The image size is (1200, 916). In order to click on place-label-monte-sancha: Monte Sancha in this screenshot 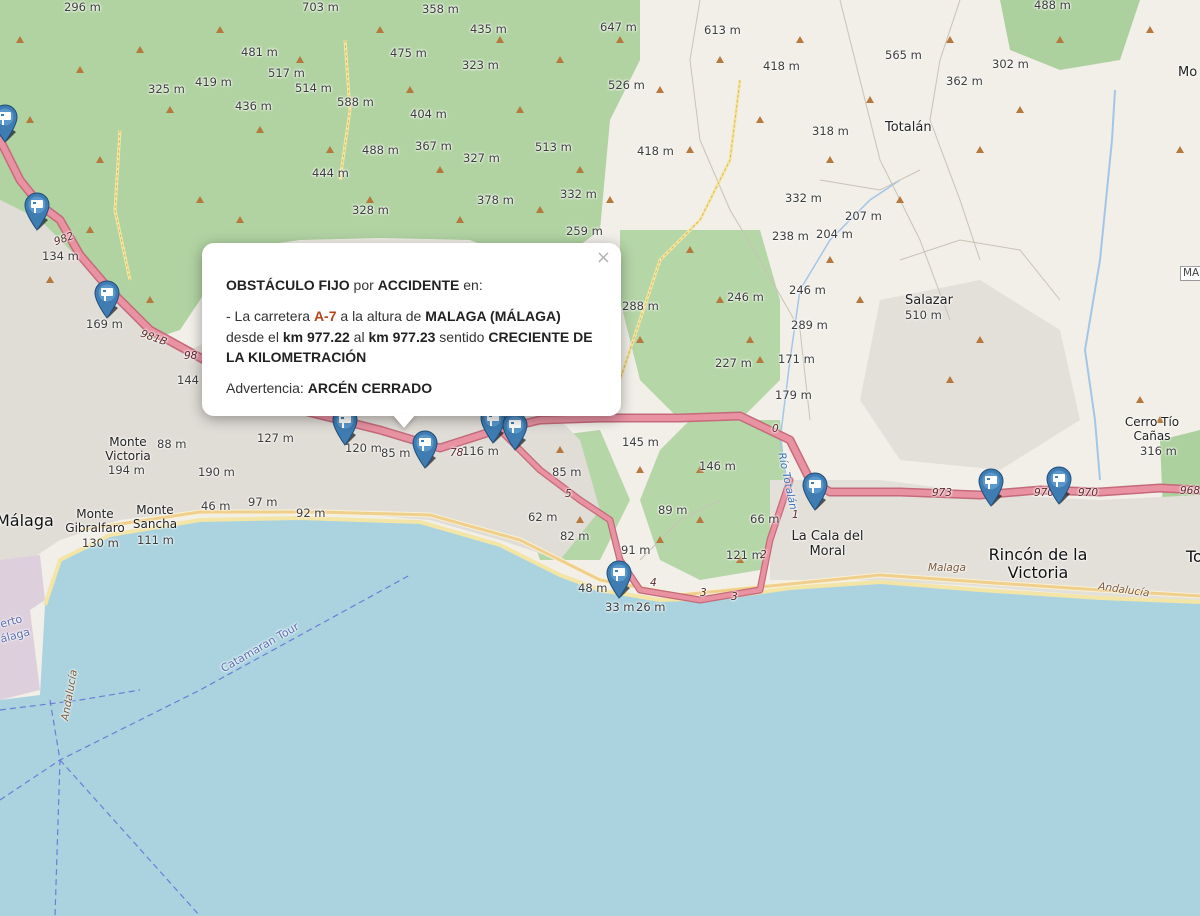, I will do `click(155, 517)`.